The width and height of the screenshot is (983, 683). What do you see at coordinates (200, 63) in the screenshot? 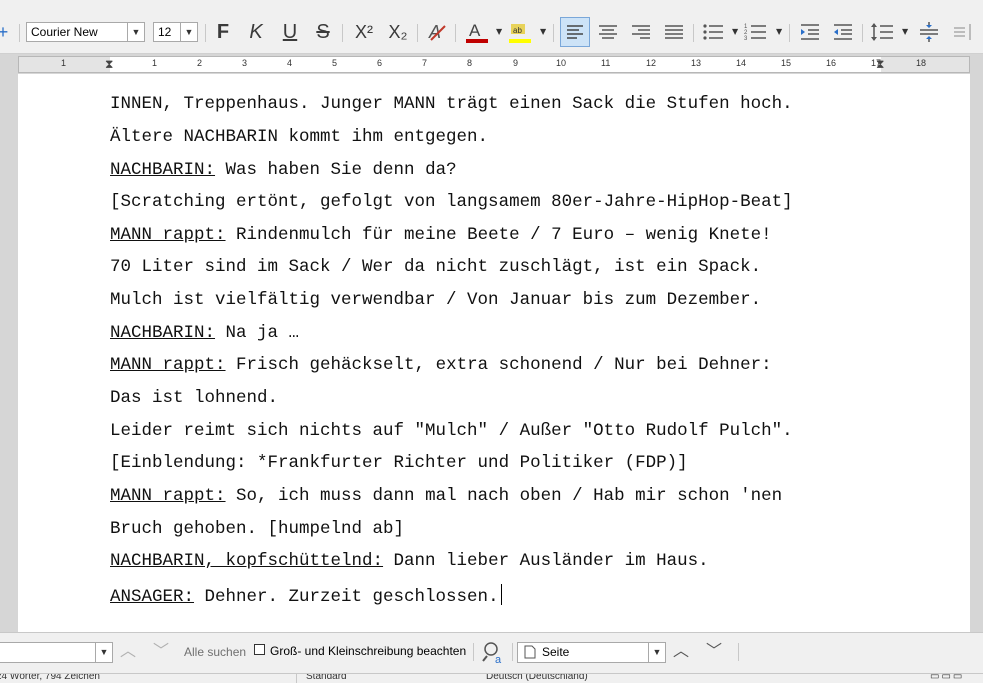
I see `ruler-number: 2` at bounding box center [200, 63].